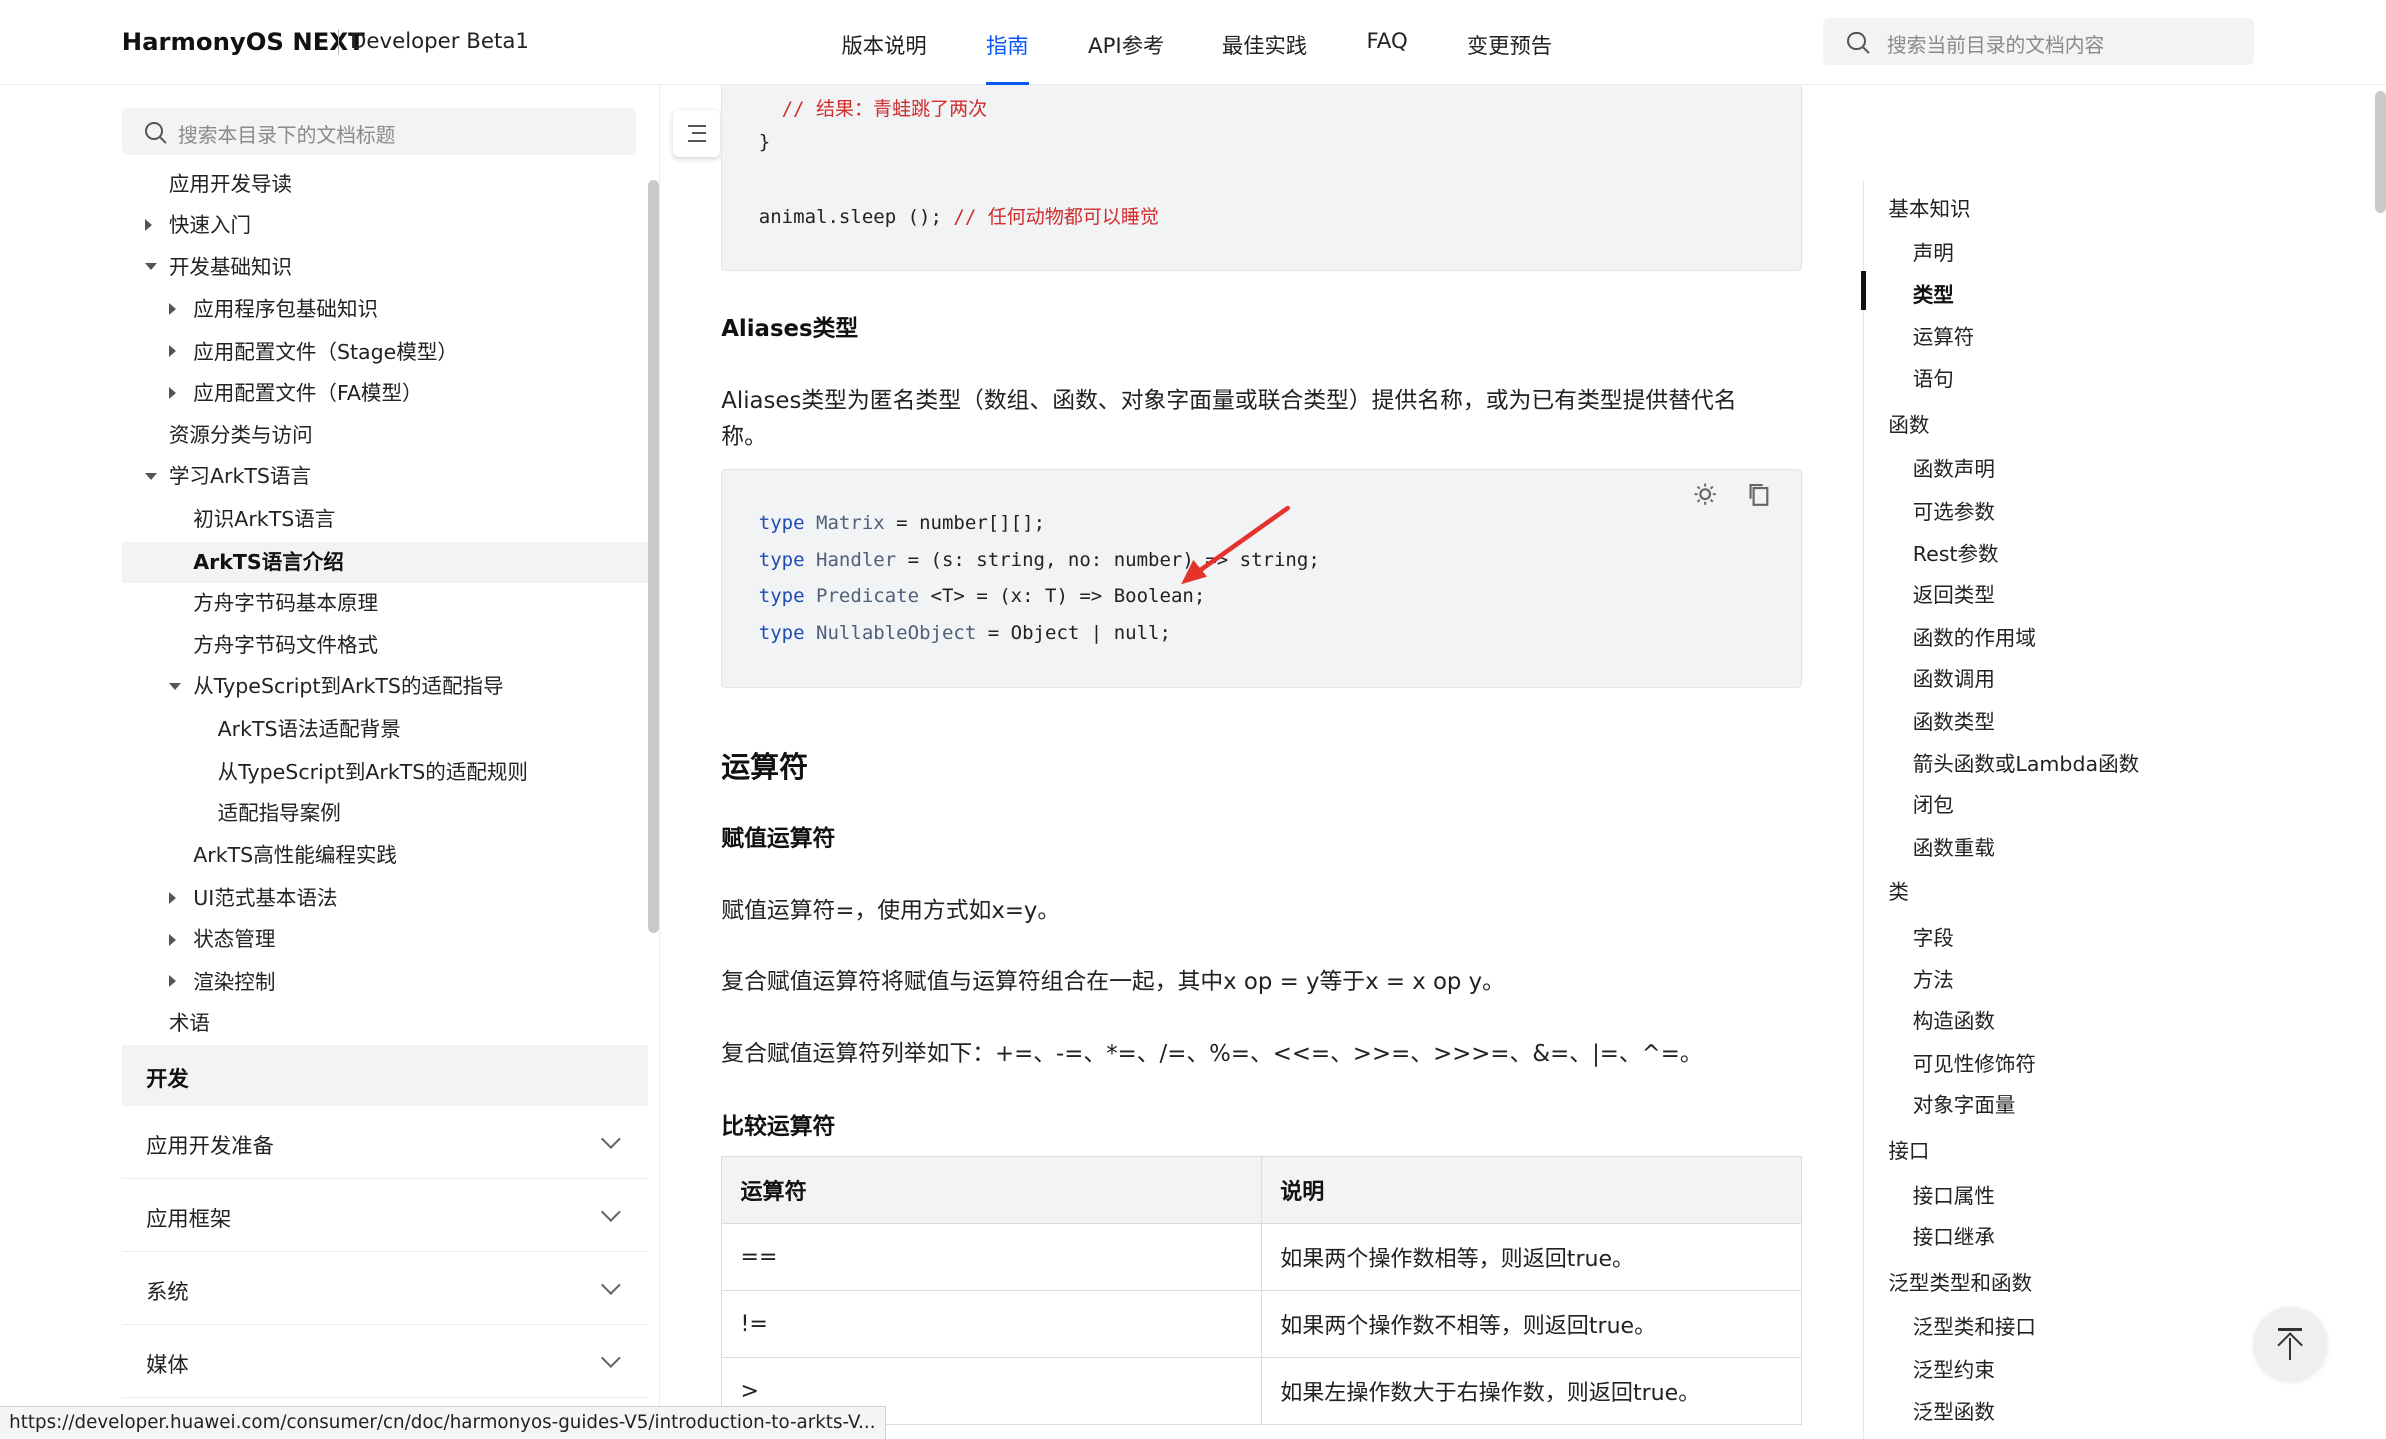 This screenshot has height=1439, width=2386. What do you see at coordinates (1954, 677) in the screenshot?
I see `toc-item-function-call: 函数调用` at bounding box center [1954, 677].